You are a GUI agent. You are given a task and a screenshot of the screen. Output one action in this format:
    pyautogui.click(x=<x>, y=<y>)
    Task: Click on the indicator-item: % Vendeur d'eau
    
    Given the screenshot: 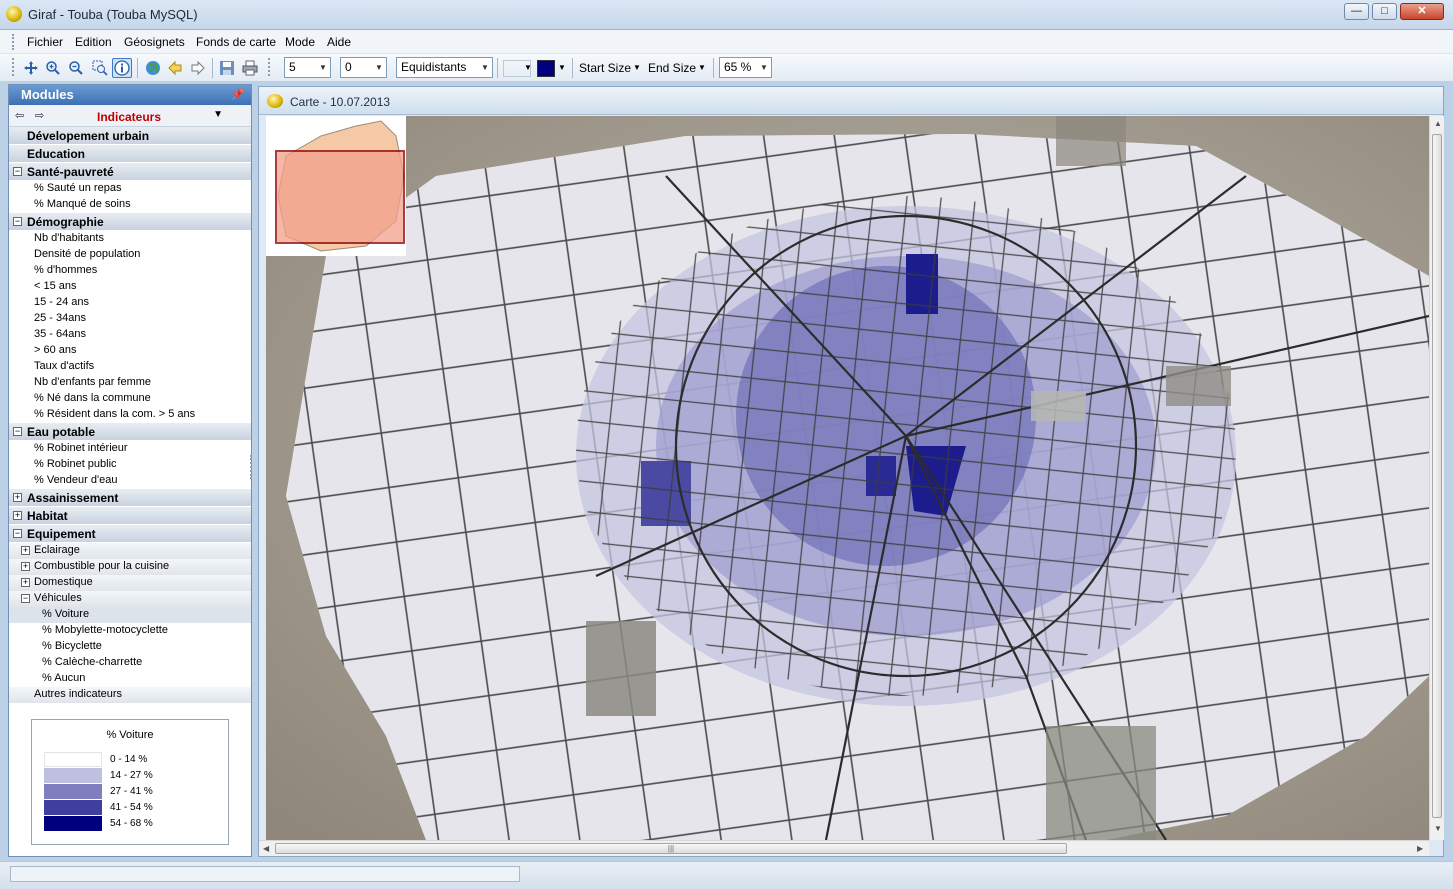 What is the action you would take?
    pyautogui.click(x=130, y=481)
    